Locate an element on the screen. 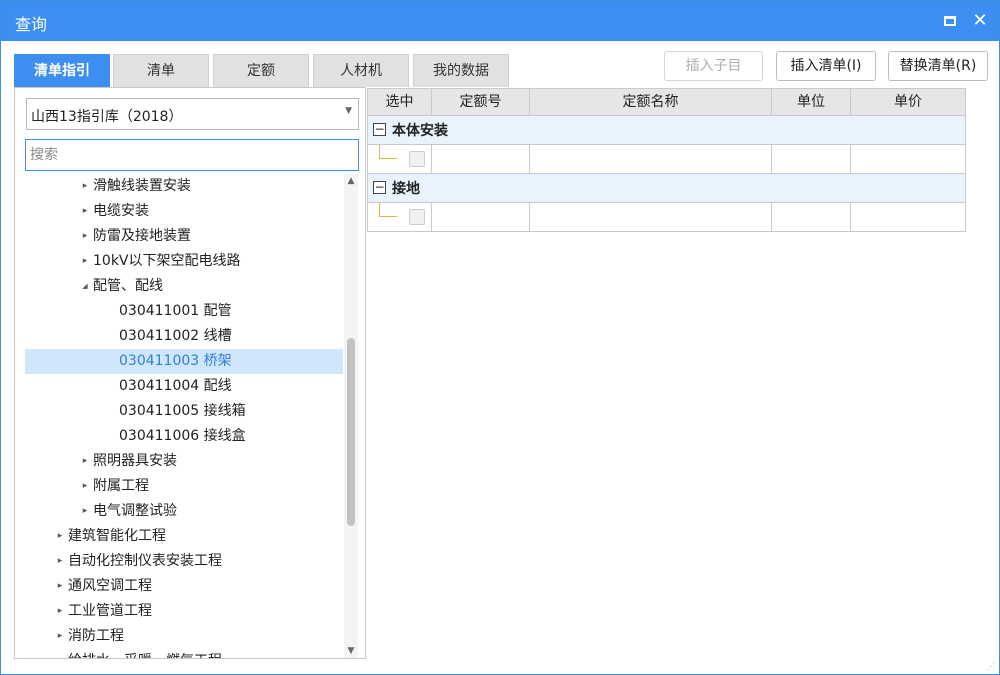 The width and height of the screenshot is (1000, 675). chevron-down-icon: ▼ is located at coordinates (348, 111).